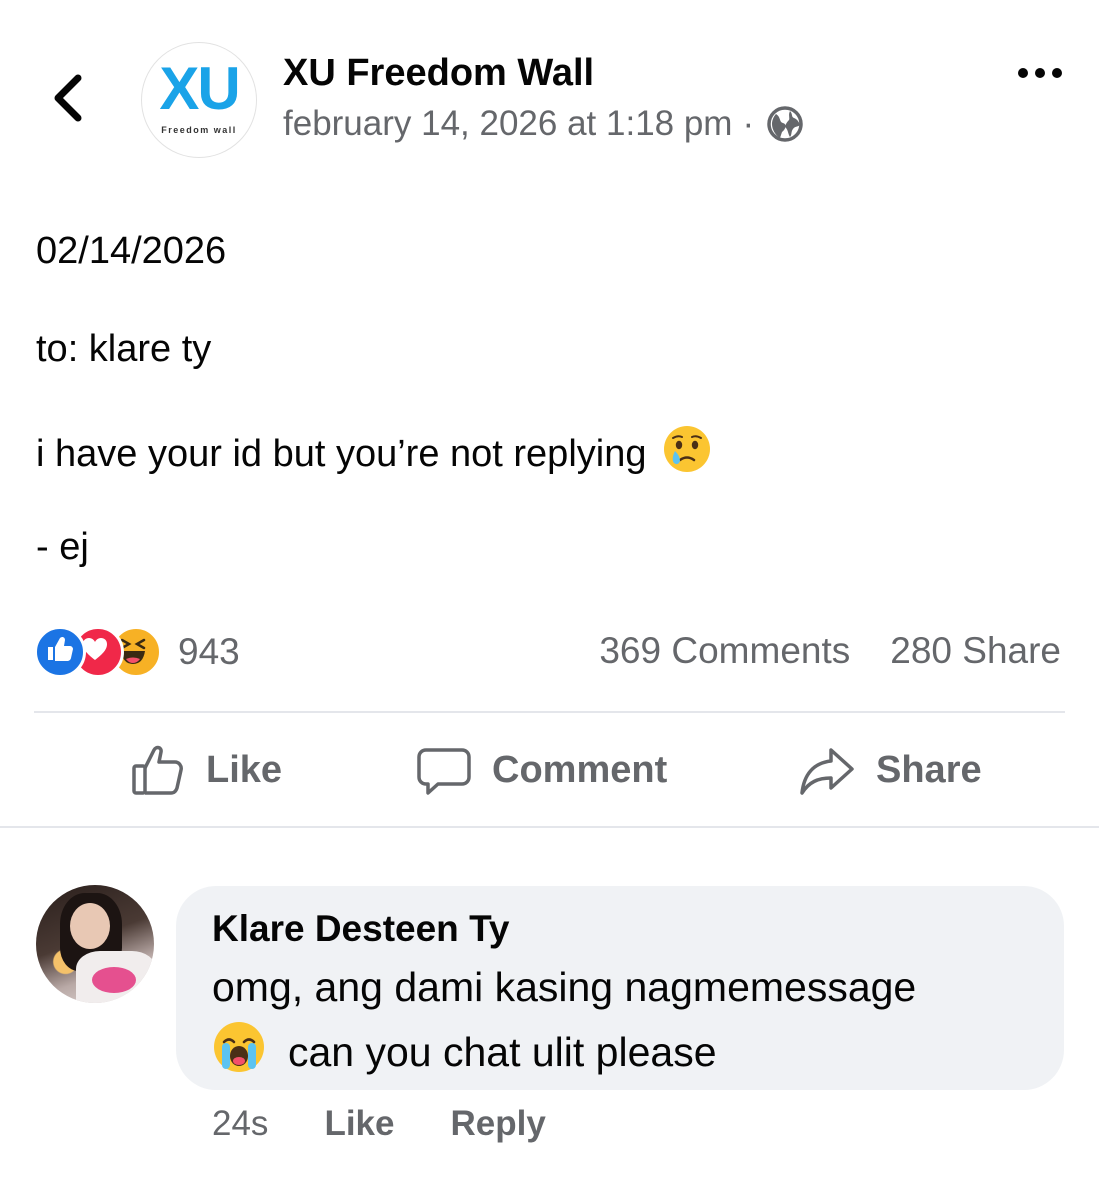 The image size is (1099, 1200). What do you see at coordinates (564, 987) in the screenshot?
I see `comment-text-line: omg, ang dami kasing nagmemessage` at bounding box center [564, 987].